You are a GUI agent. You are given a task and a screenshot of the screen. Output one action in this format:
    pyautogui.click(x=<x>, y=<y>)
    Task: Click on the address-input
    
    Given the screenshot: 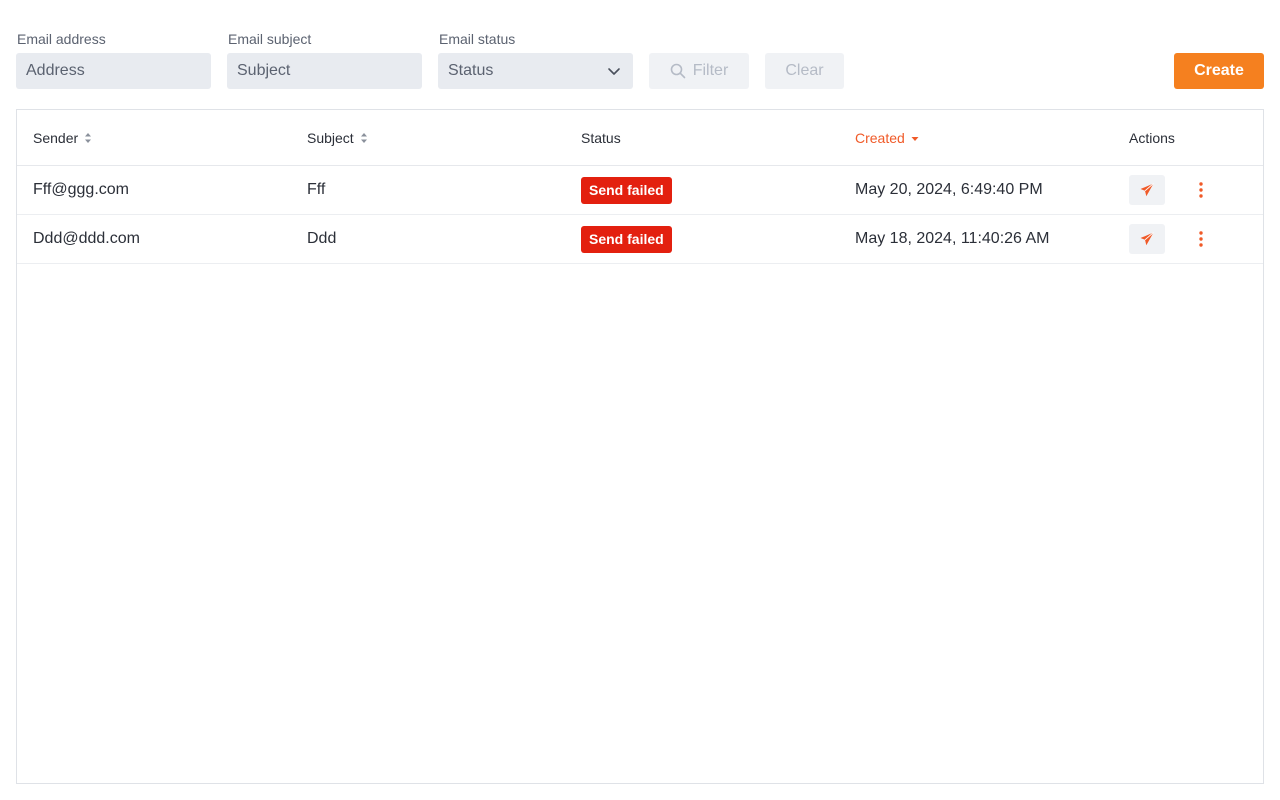 What is the action you would take?
    pyautogui.click(x=113, y=71)
    